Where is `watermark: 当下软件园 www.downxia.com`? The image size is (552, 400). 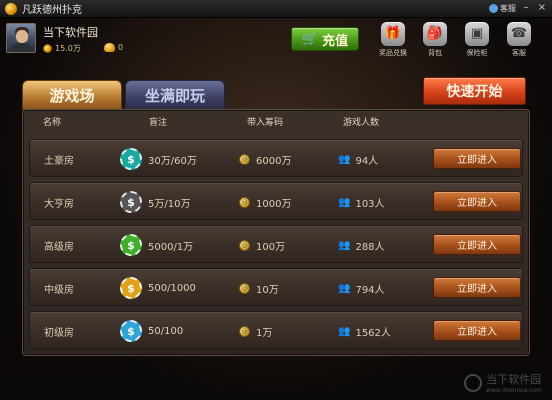 watermark: 当下软件园 www.downxia.com is located at coordinates (503, 382).